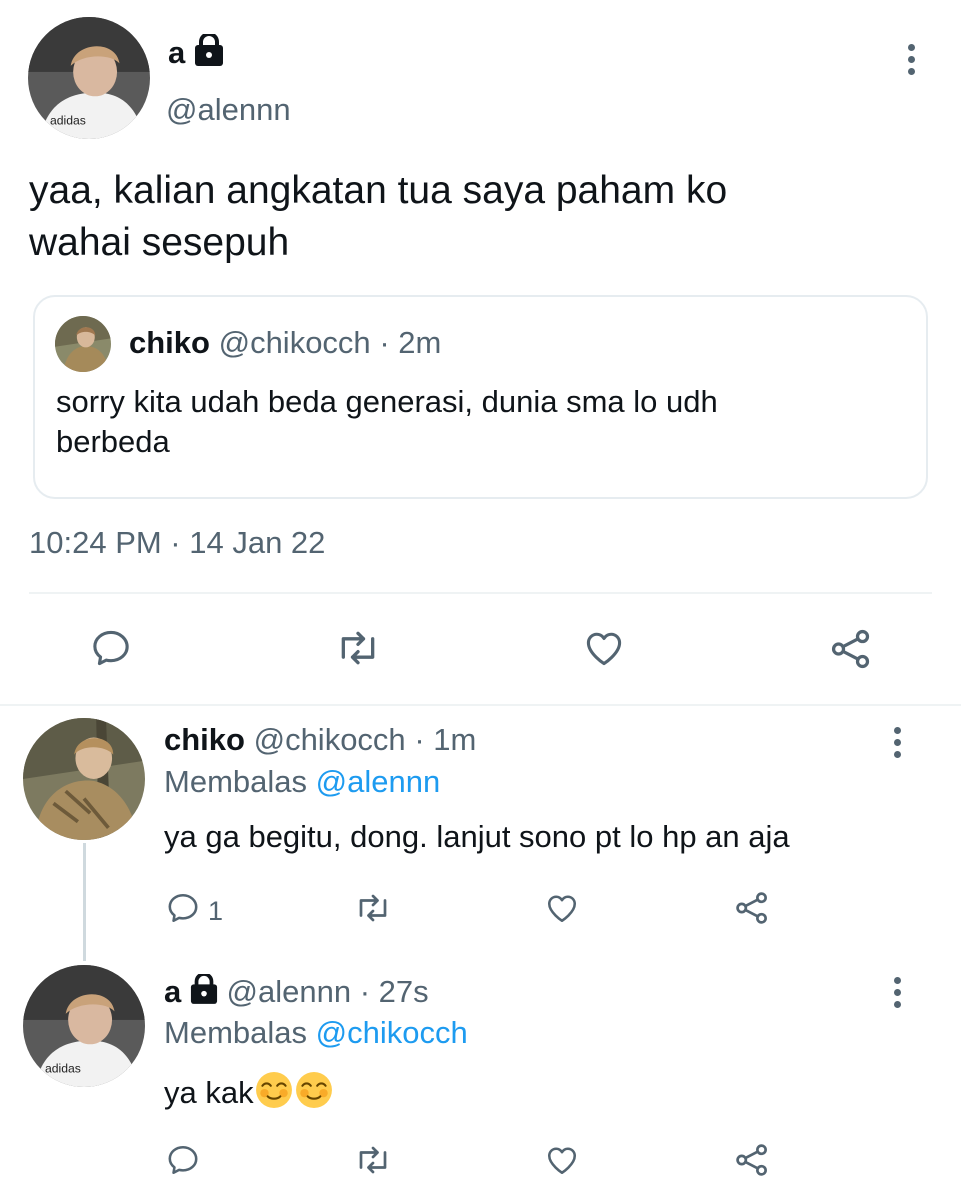 The image size is (961, 1200). Describe the element at coordinates (235, 1032) in the screenshot. I see `reply2-replying-label: Membalas` at that location.